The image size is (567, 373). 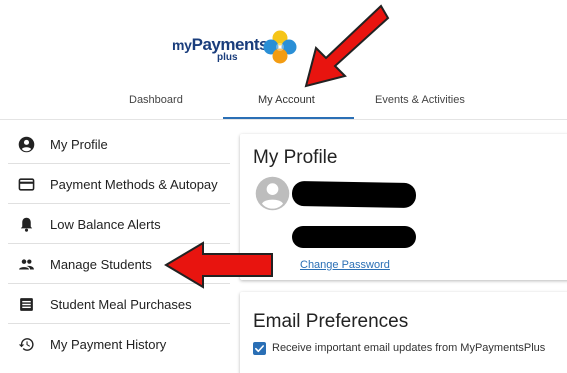 What do you see at coordinates (331, 321) in the screenshot?
I see `email-preferences-title: Email Preferences` at bounding box center [331, 321].